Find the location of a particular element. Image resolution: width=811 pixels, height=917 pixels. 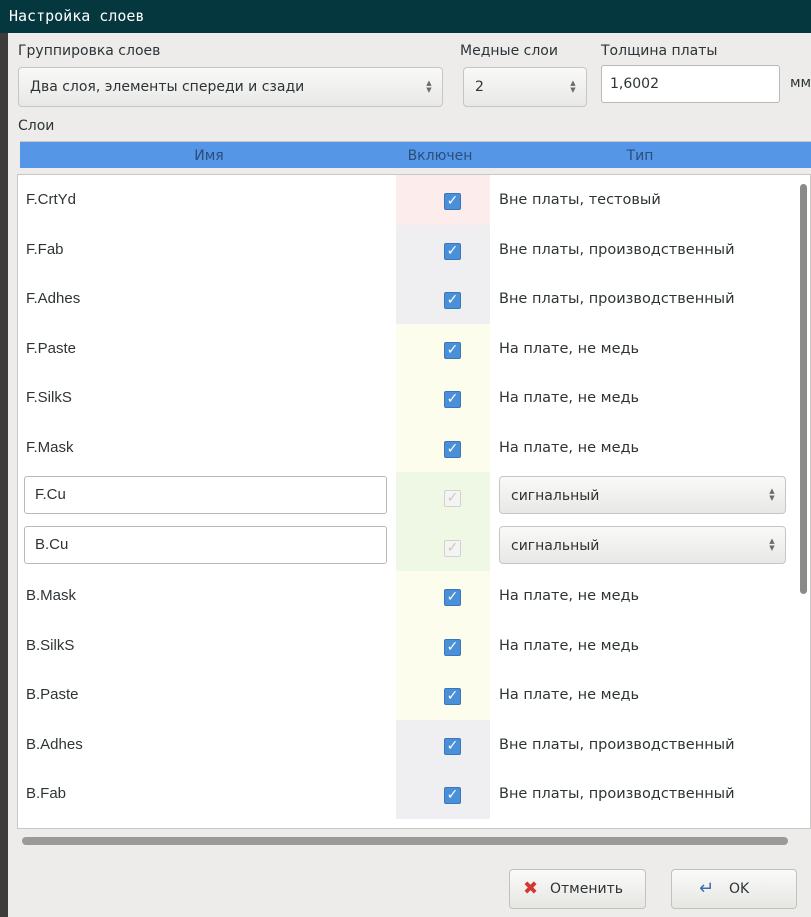

layer-name: F.Adhes is located at coordinates (53, 298).